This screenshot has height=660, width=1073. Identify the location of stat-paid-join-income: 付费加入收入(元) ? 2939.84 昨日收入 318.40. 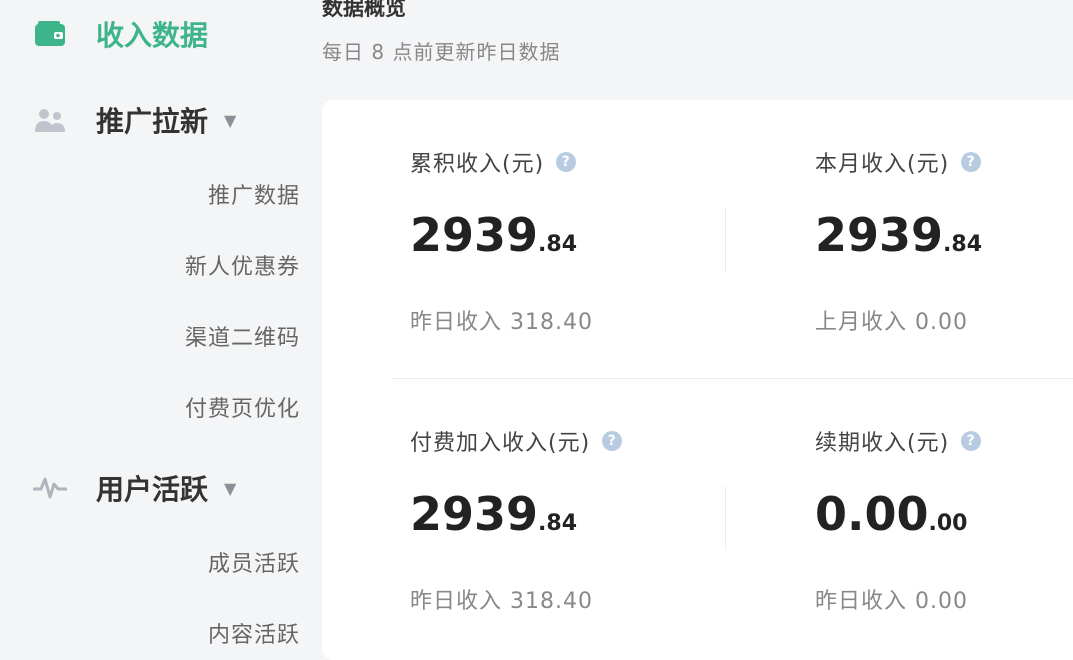
(575, 520).